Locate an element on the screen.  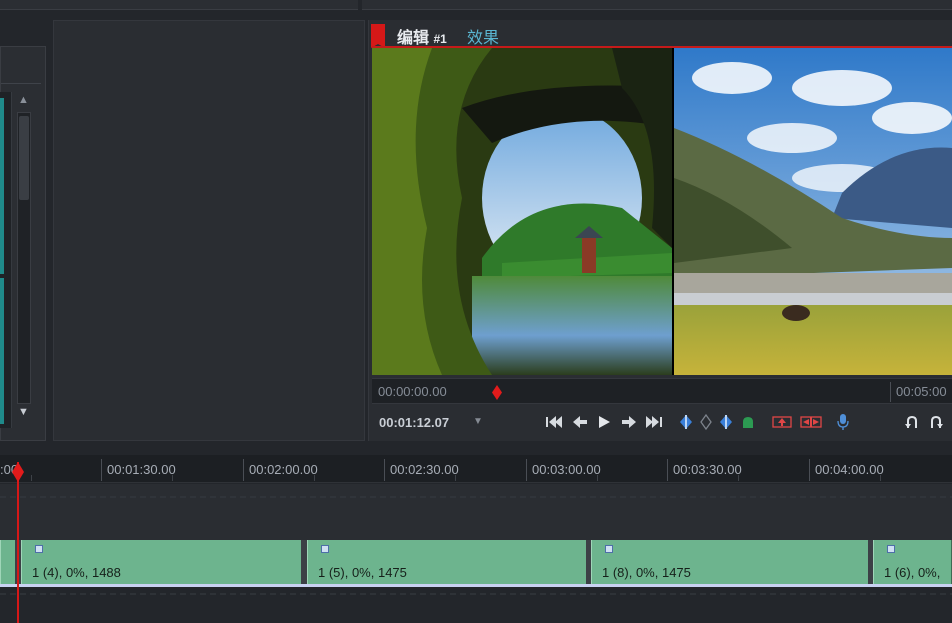
top-panel-strip-left is located at coordinates (179, 5).